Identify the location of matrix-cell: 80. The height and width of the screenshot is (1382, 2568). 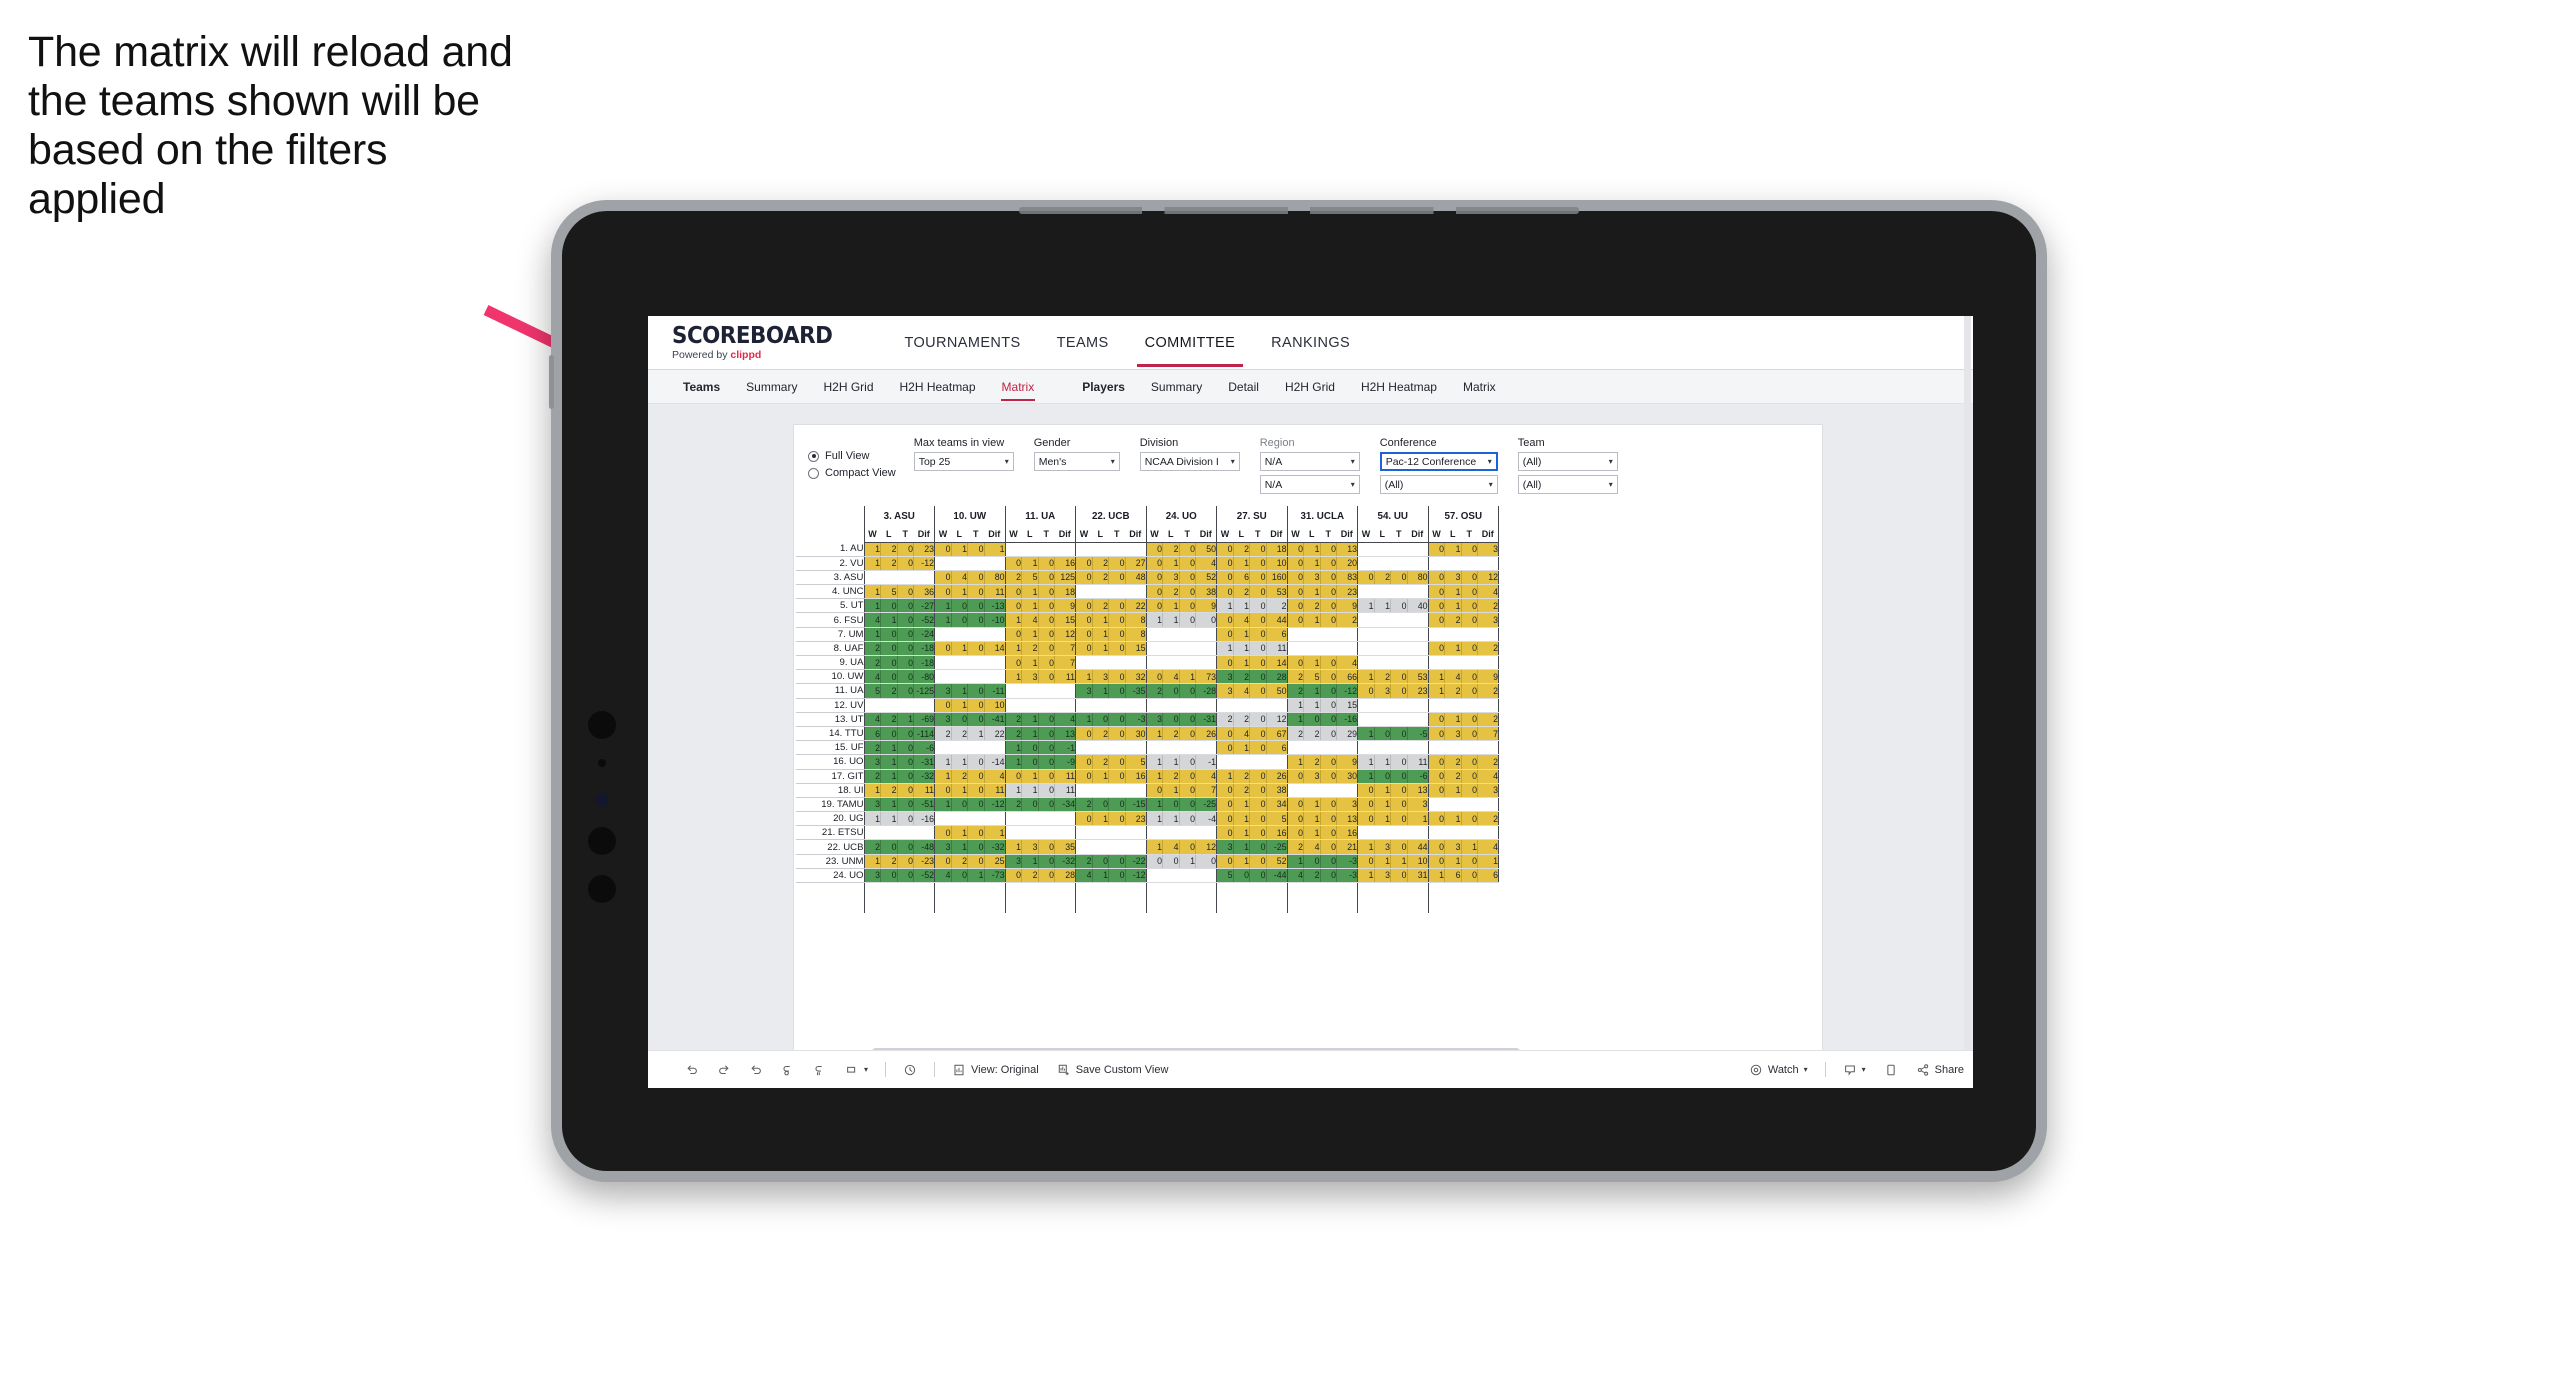
(995, 578).